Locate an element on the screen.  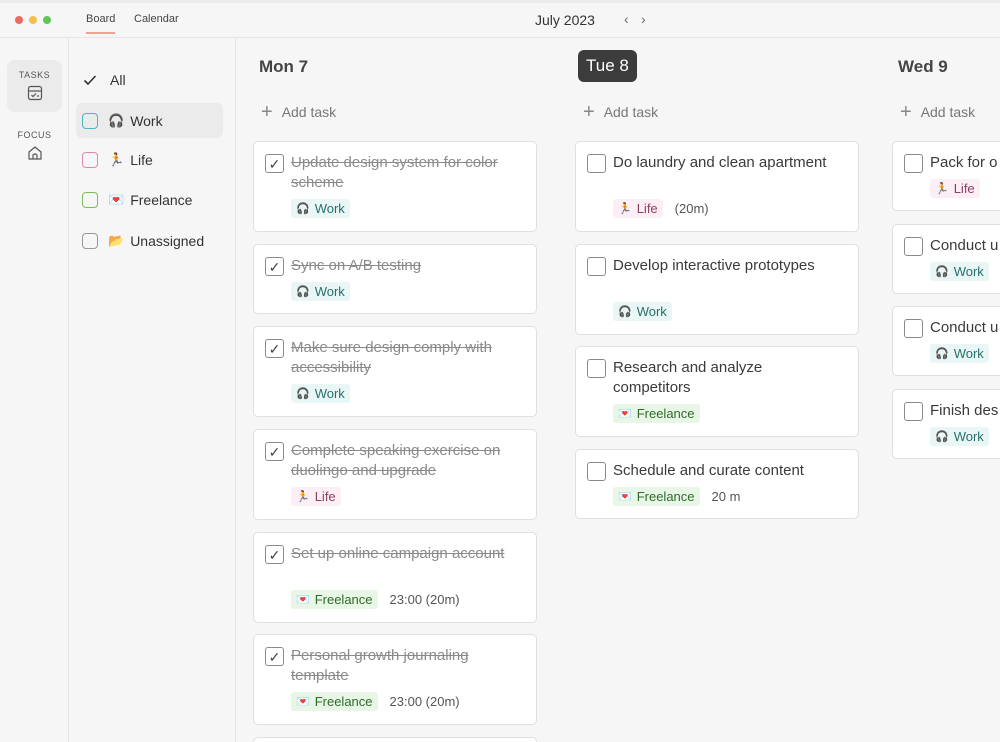
task-card: ✓ Sync on A/B testing 🎧 Work is located at coordinates (395, 279).